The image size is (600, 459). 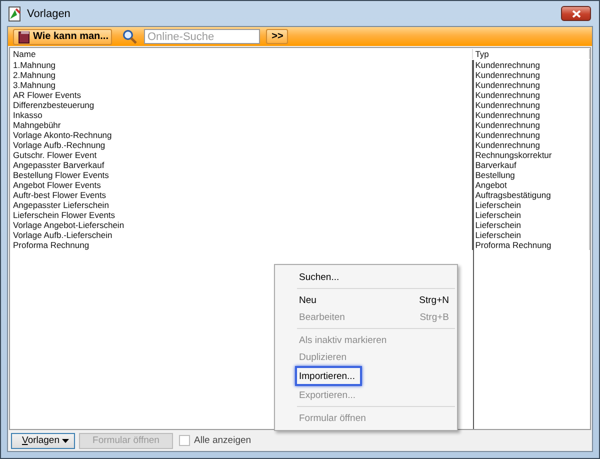 I want to click on table-cell: Bestellung Flower Events, so click(x=242, y=175).